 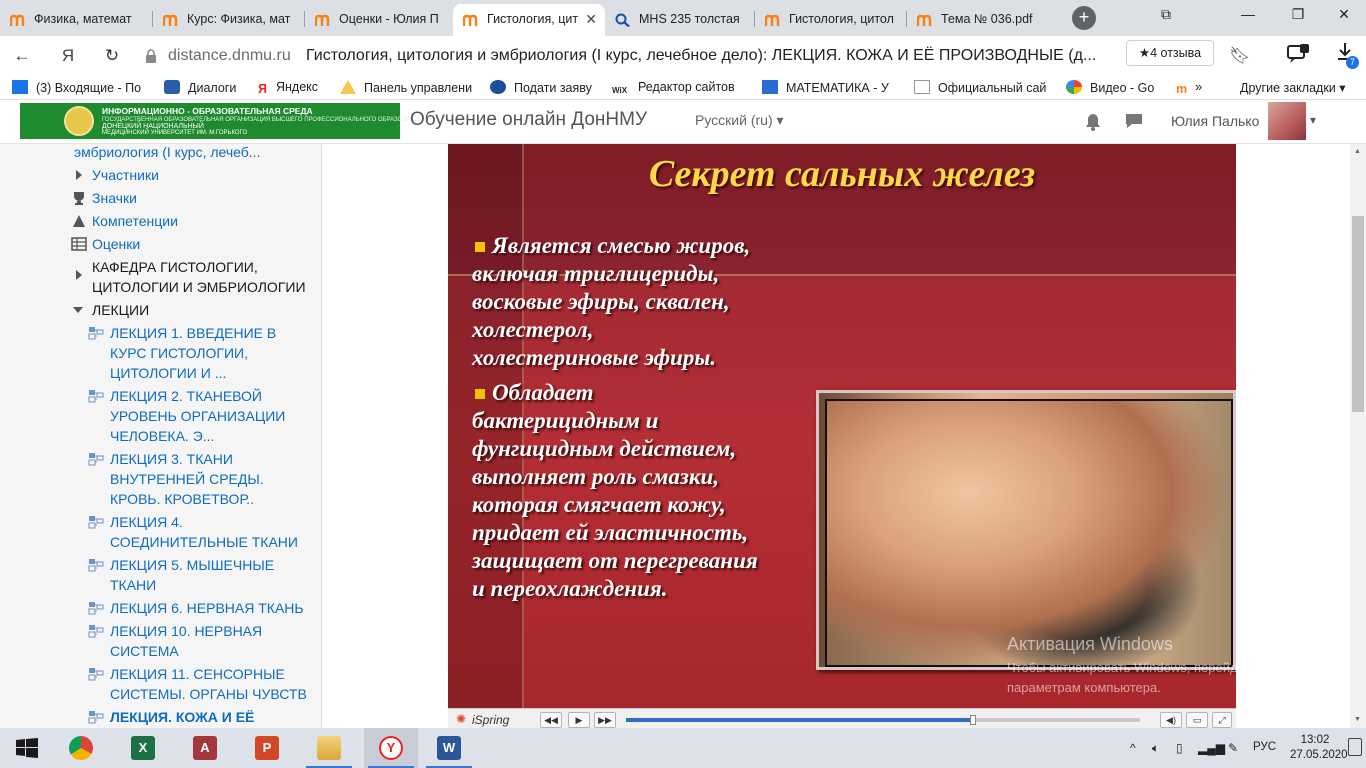 I want to click on speaker-icon: 🔈︎, so click(x=1155, y=748).